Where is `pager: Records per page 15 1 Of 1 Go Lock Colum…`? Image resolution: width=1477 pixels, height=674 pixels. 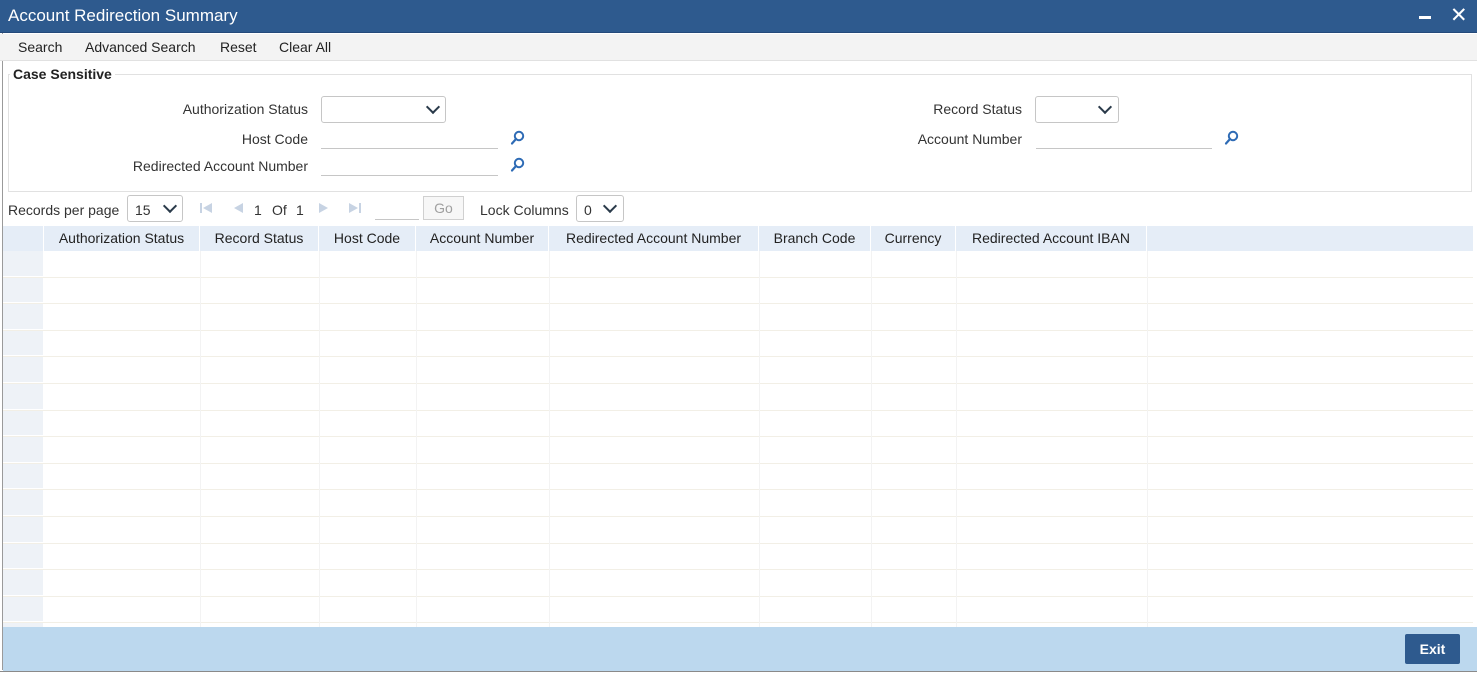
pager: Records per page 15 1 Of 1 Go Lock Colum… is located at coordinates (738, 209).